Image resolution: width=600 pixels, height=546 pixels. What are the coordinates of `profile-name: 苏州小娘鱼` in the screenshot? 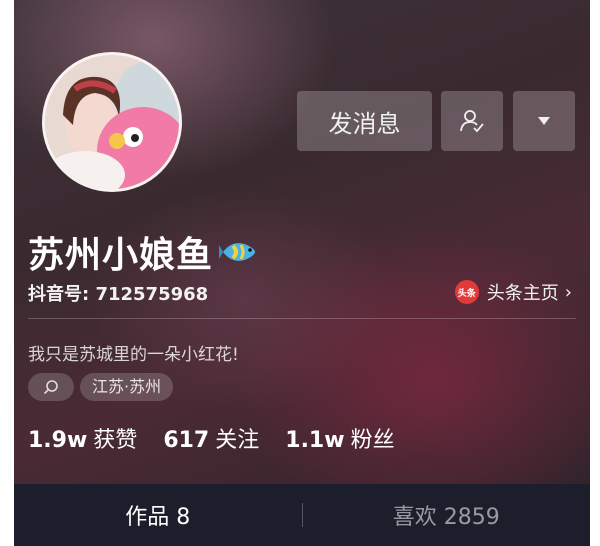 It's located at (143, 252).